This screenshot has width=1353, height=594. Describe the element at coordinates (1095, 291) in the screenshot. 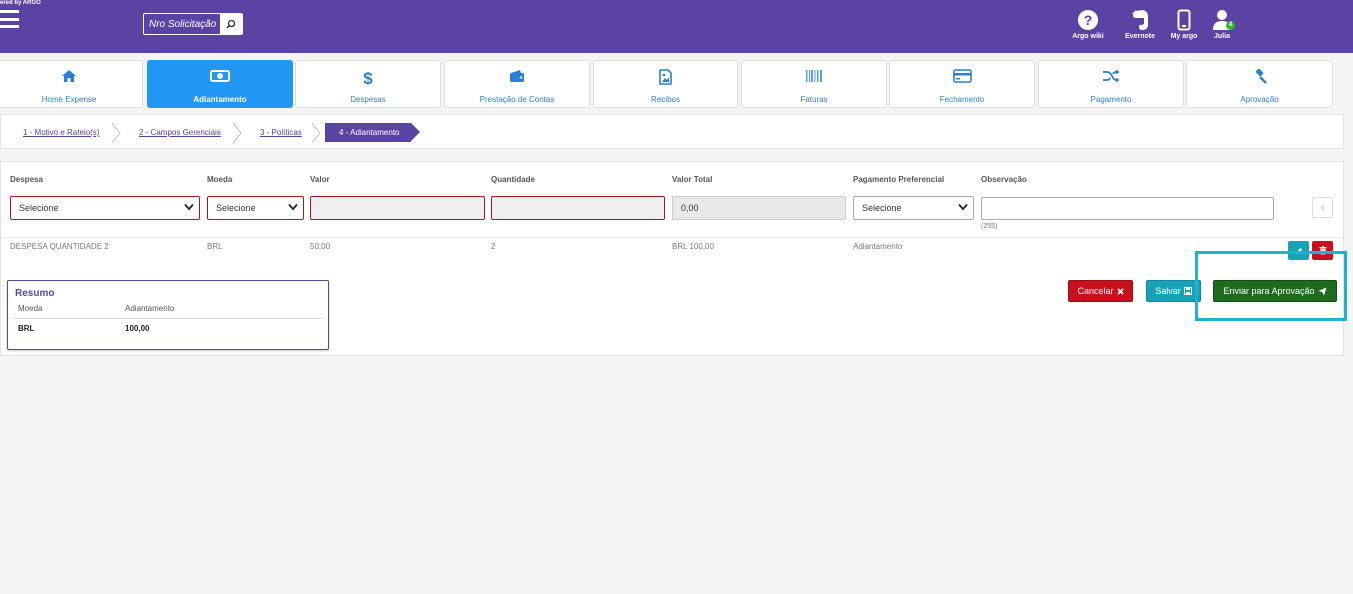

I see `cancel-button-label: Cancelar` at that location.